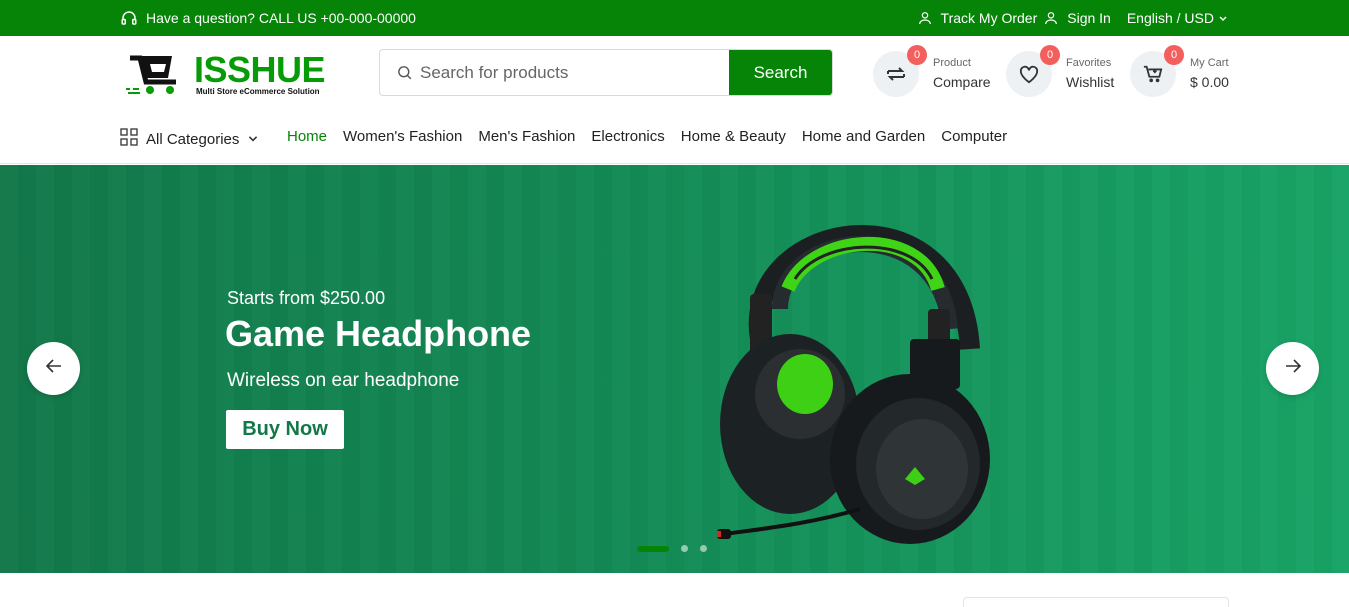  Describe the element at coordinates (1096, 602) in the screenshot. I see `content-card-edge` at that location.